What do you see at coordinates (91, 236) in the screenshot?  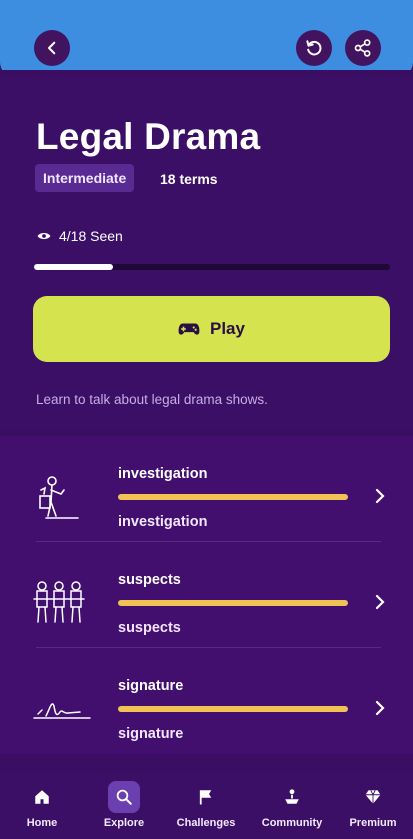 I see `seen-text: 4/18 Seen` at bounding box center [91, 236].